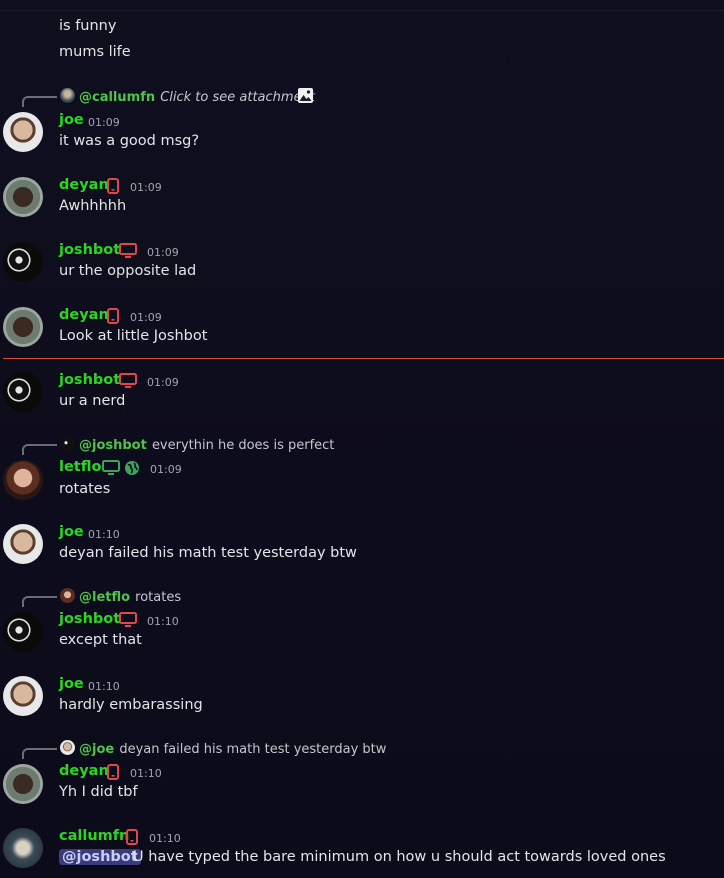 This screenshot has width=724, height=878. I want to click on username: letflo, so click(80, 467).